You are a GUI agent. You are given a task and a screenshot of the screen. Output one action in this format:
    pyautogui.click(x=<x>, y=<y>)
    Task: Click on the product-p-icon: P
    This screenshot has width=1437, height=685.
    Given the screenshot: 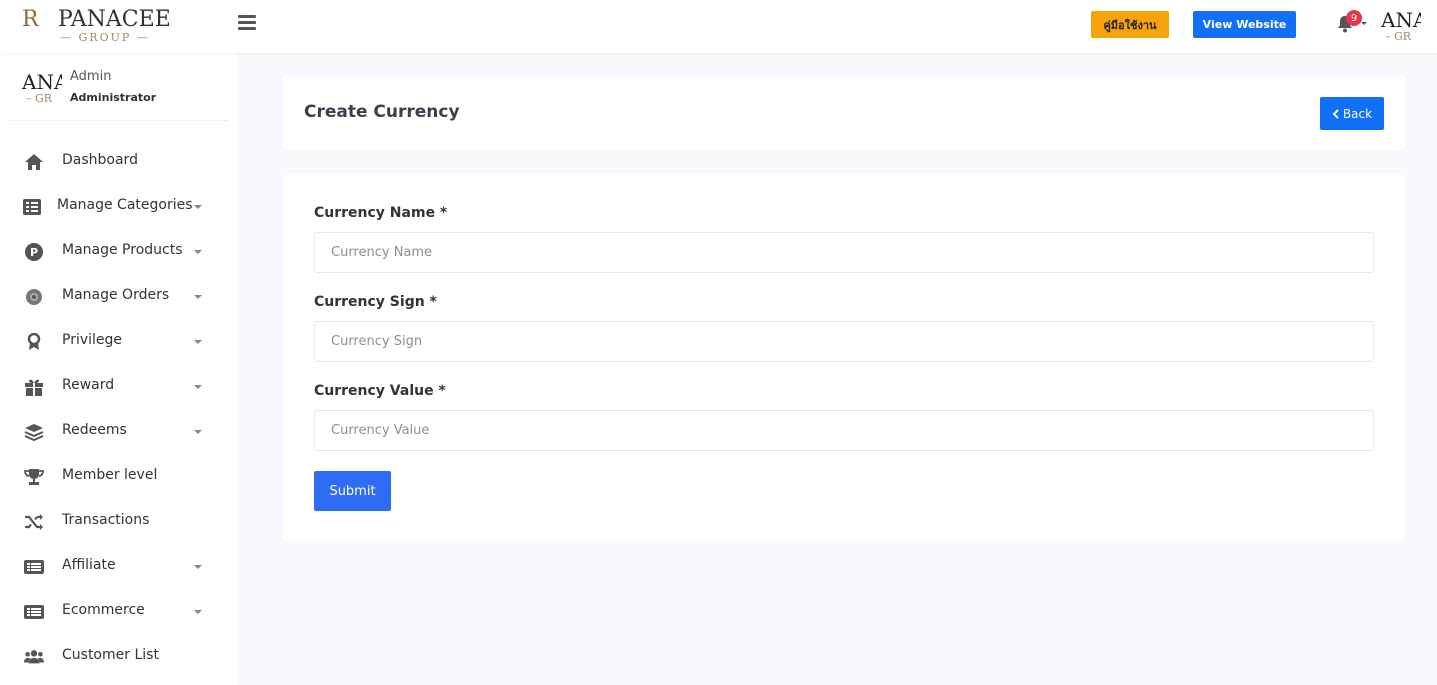 What is the action you would take?
    pyautogui.click(x=34, y=252)
    